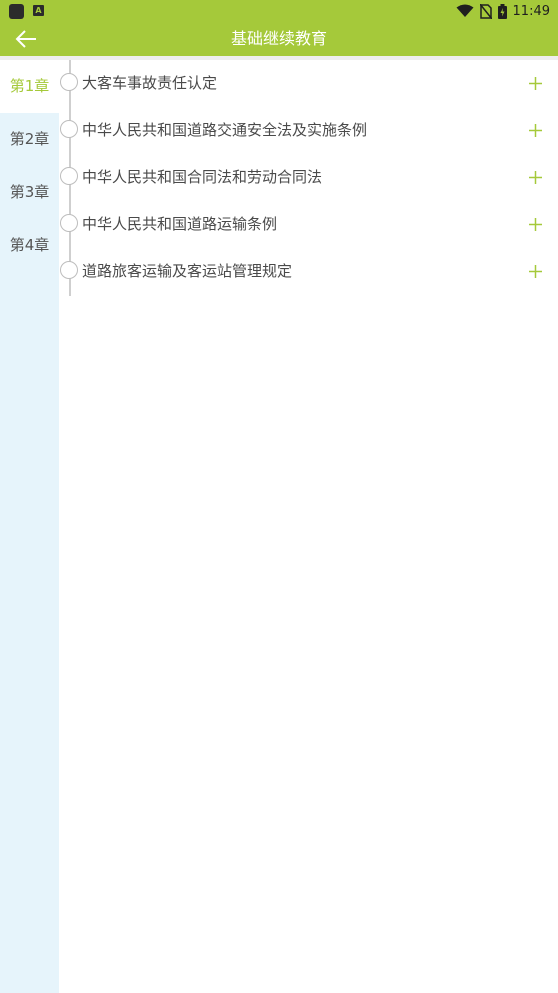  I want to click on section-title: 中华人民共和国合同法和劳动合同法, so click(202, 177).